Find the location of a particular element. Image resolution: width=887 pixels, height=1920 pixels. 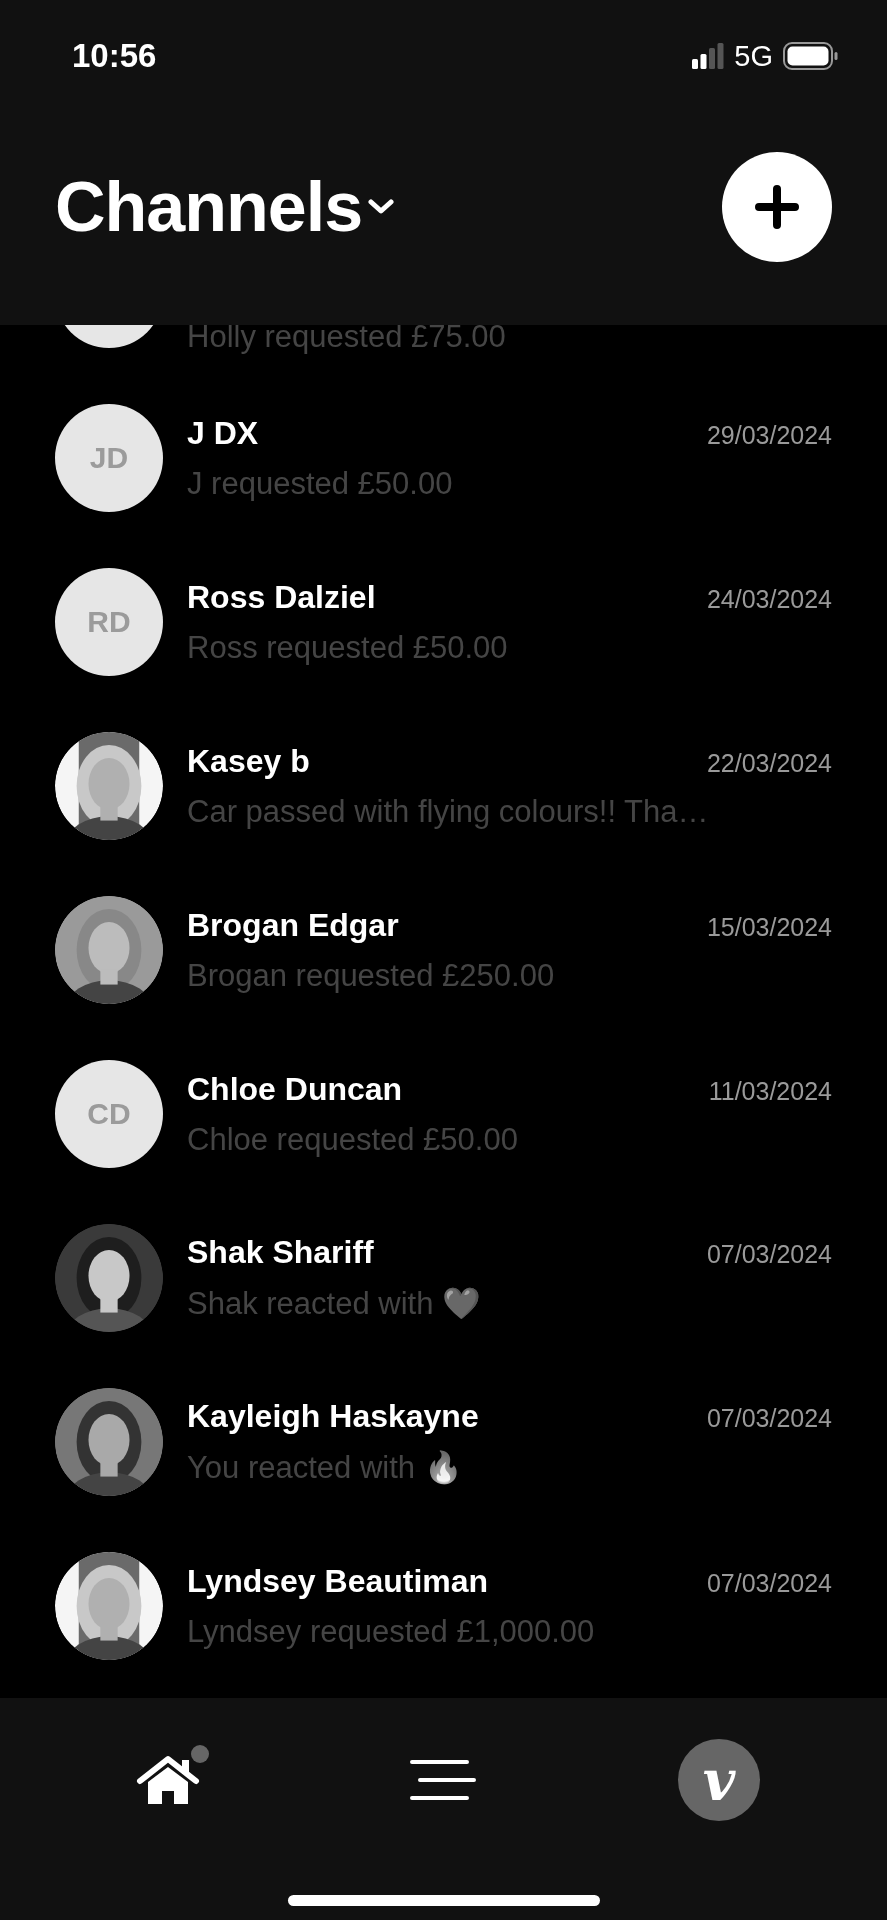

channel-item: JD J DX 29/03/2024 J requested £50.00 is located at coordinates (443, 458).